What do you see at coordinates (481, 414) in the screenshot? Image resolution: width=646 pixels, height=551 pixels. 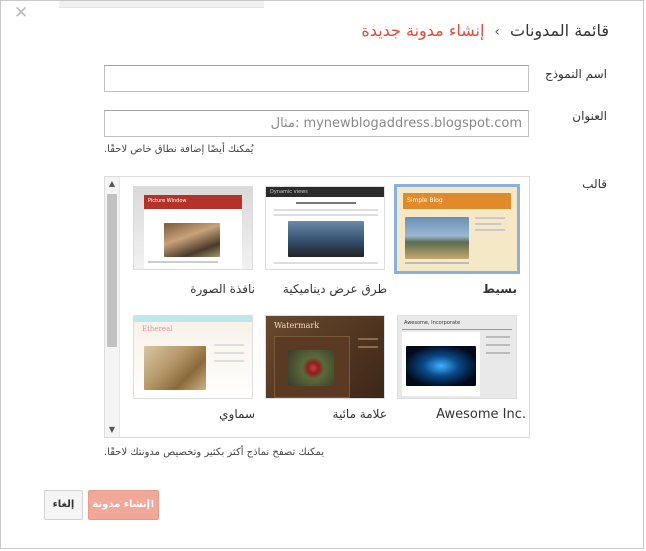 I see `template-name-awesome-inc: Awesome Inc.` at bounding box center [481, 414].